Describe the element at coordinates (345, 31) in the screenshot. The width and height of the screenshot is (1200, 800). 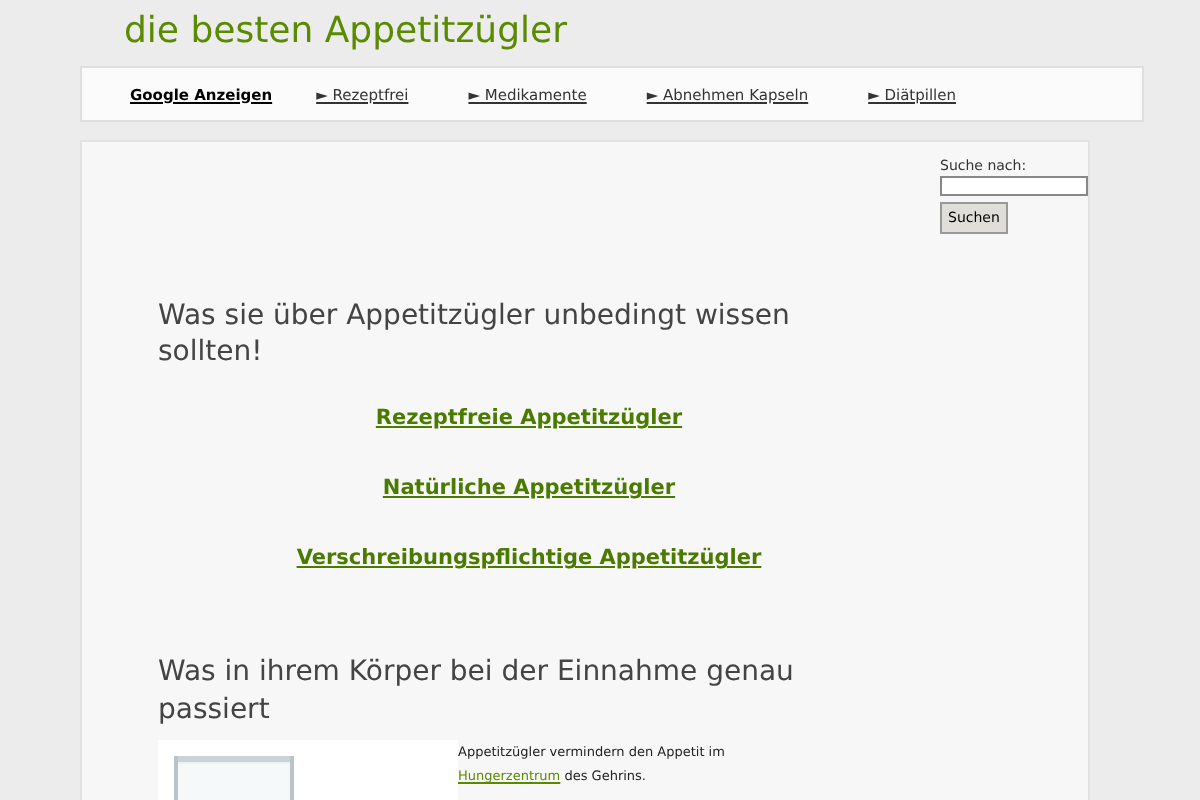
I see `site-title: die besten Appetitzügler` at that location.